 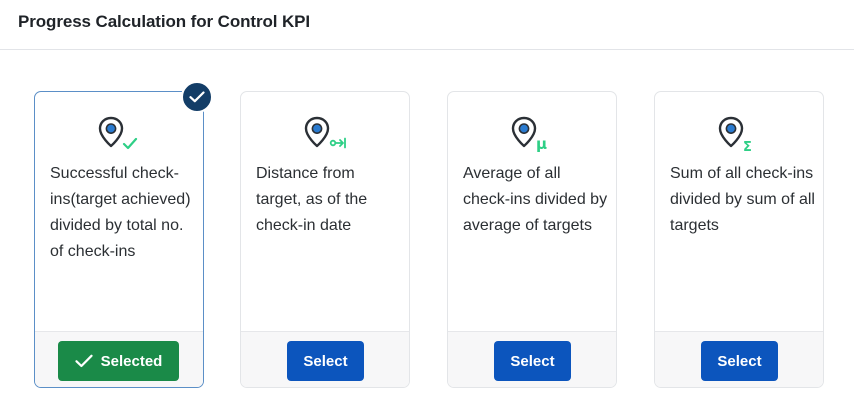 What do you see at coordinates (747, 147) in the screenshot?
I see `svg-text: Σ` at bounding box center [747, 147].